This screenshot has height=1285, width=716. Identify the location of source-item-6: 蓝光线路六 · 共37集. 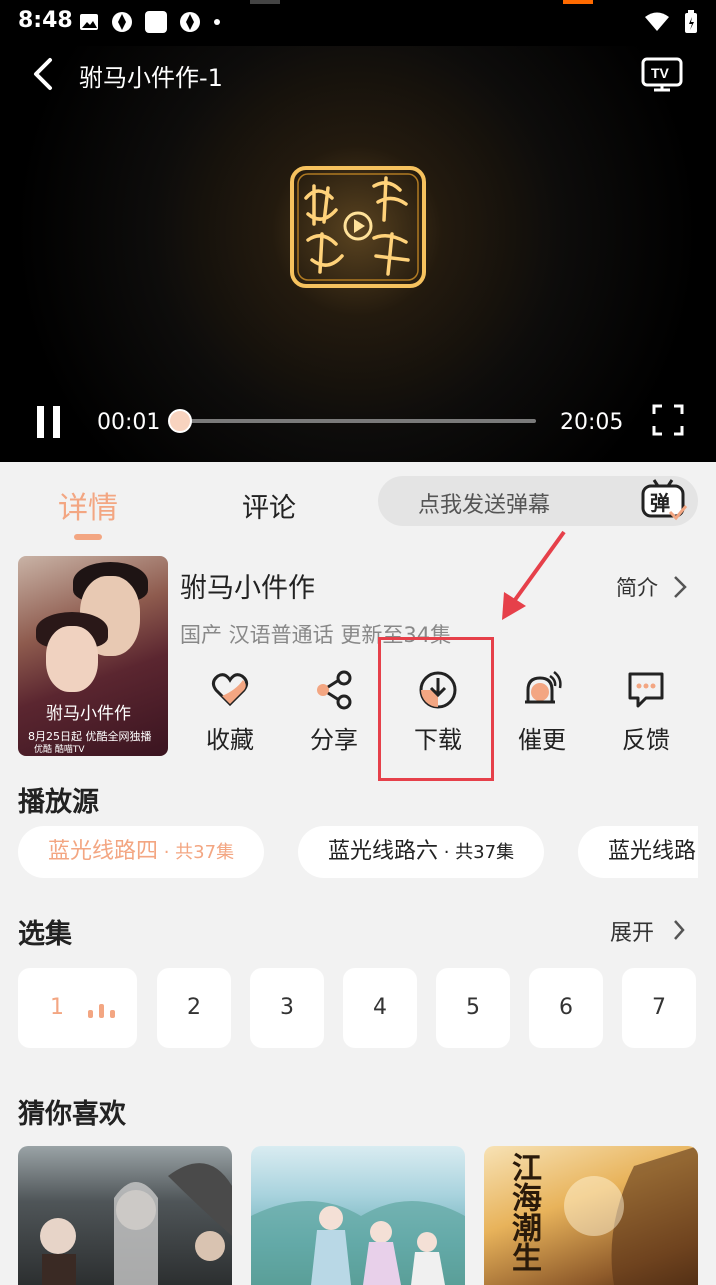
(421, 852).